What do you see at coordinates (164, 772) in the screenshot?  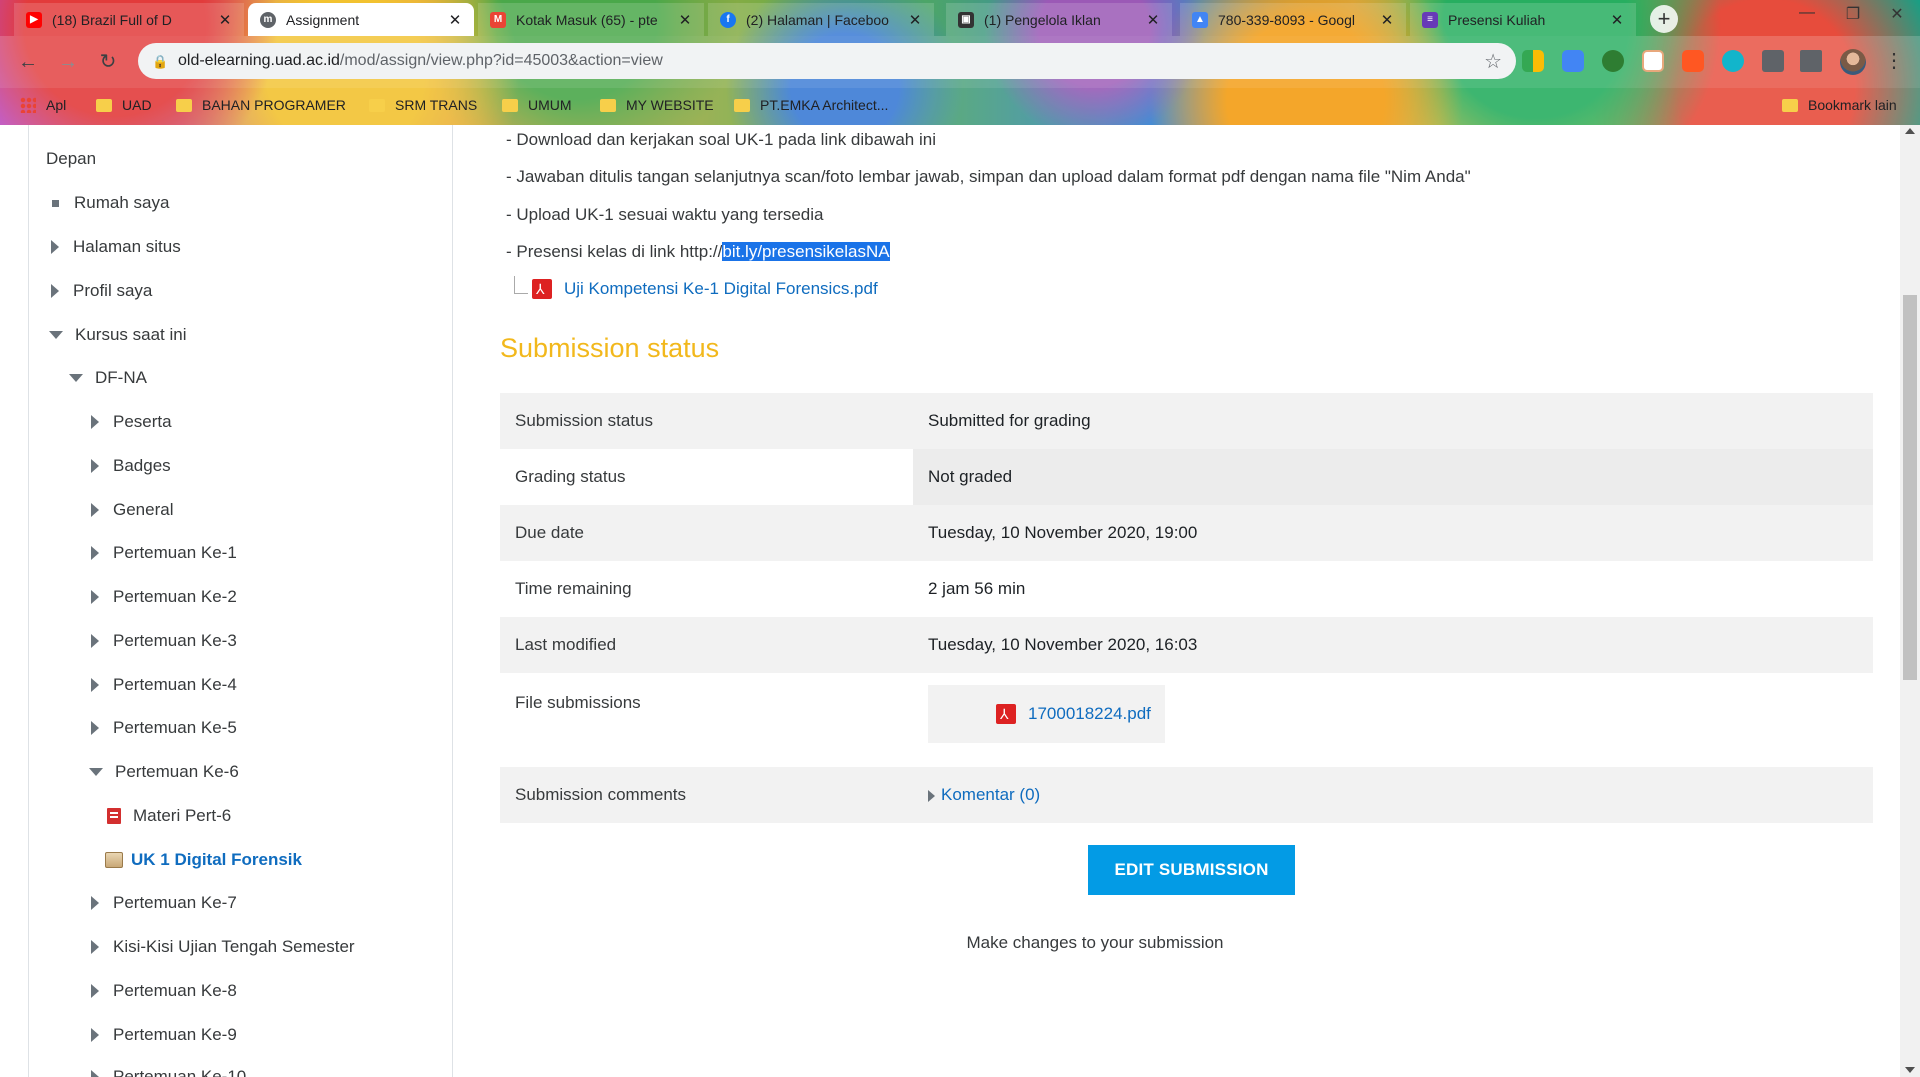 I see `sidebar-item-pertemuan-6: Pertemuan Ke-6` at bounding box center [164, 772].